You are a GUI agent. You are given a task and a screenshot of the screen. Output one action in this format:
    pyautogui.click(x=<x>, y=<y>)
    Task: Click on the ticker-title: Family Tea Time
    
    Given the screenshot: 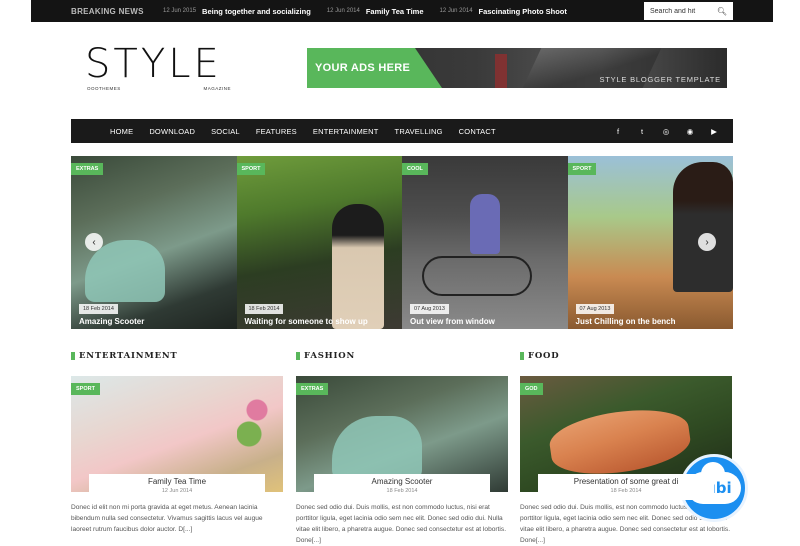 What is the action you would take?
    pyautogui.click(x=395, y=11)
    